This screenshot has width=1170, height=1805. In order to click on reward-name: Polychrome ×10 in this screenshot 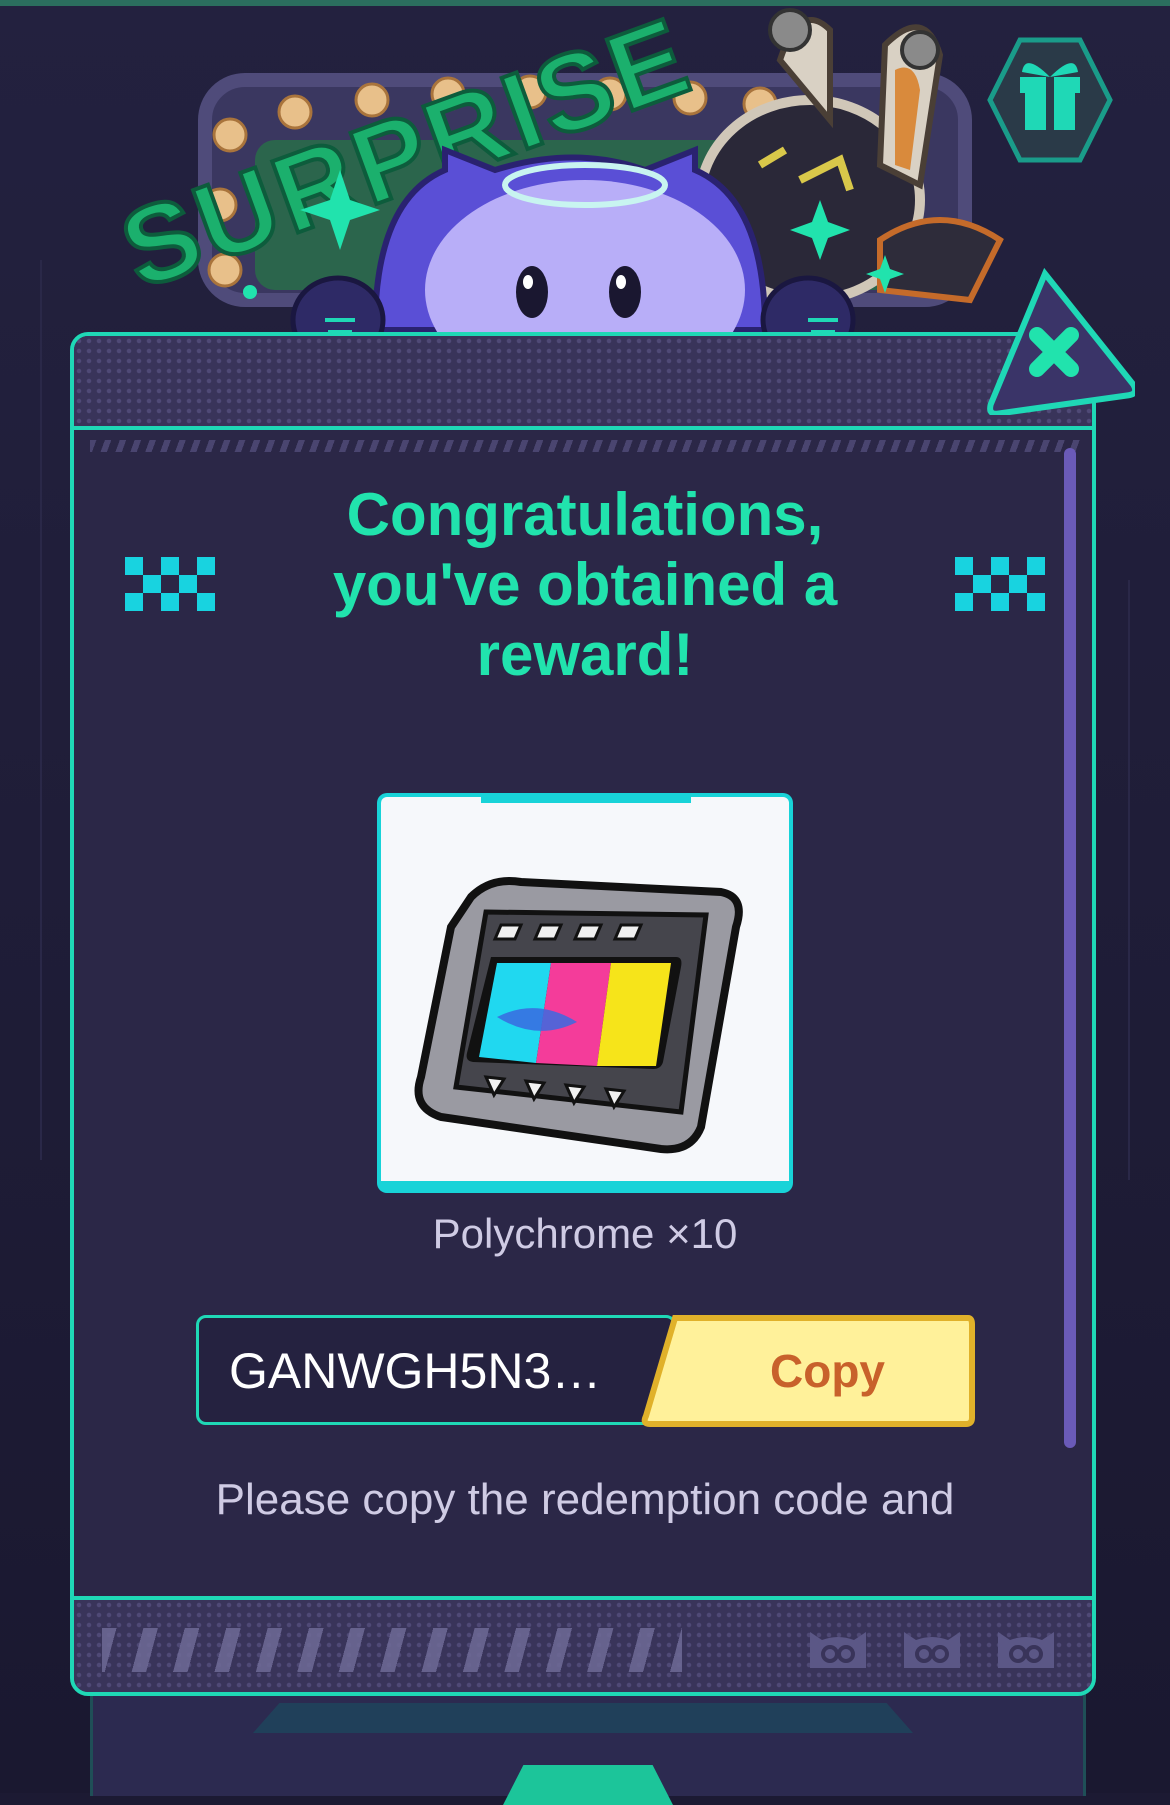, I will do `click(585, 1233)`.